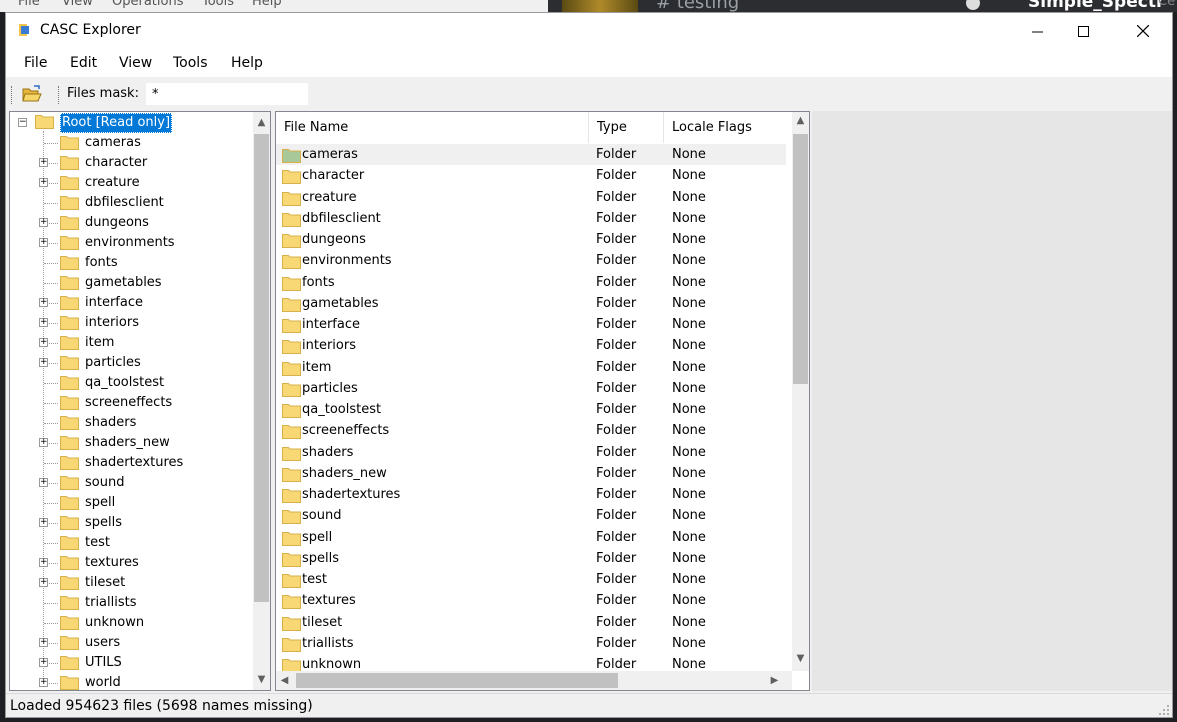  I want to click on tree-root: − Root [Read only], so click(128, 123).